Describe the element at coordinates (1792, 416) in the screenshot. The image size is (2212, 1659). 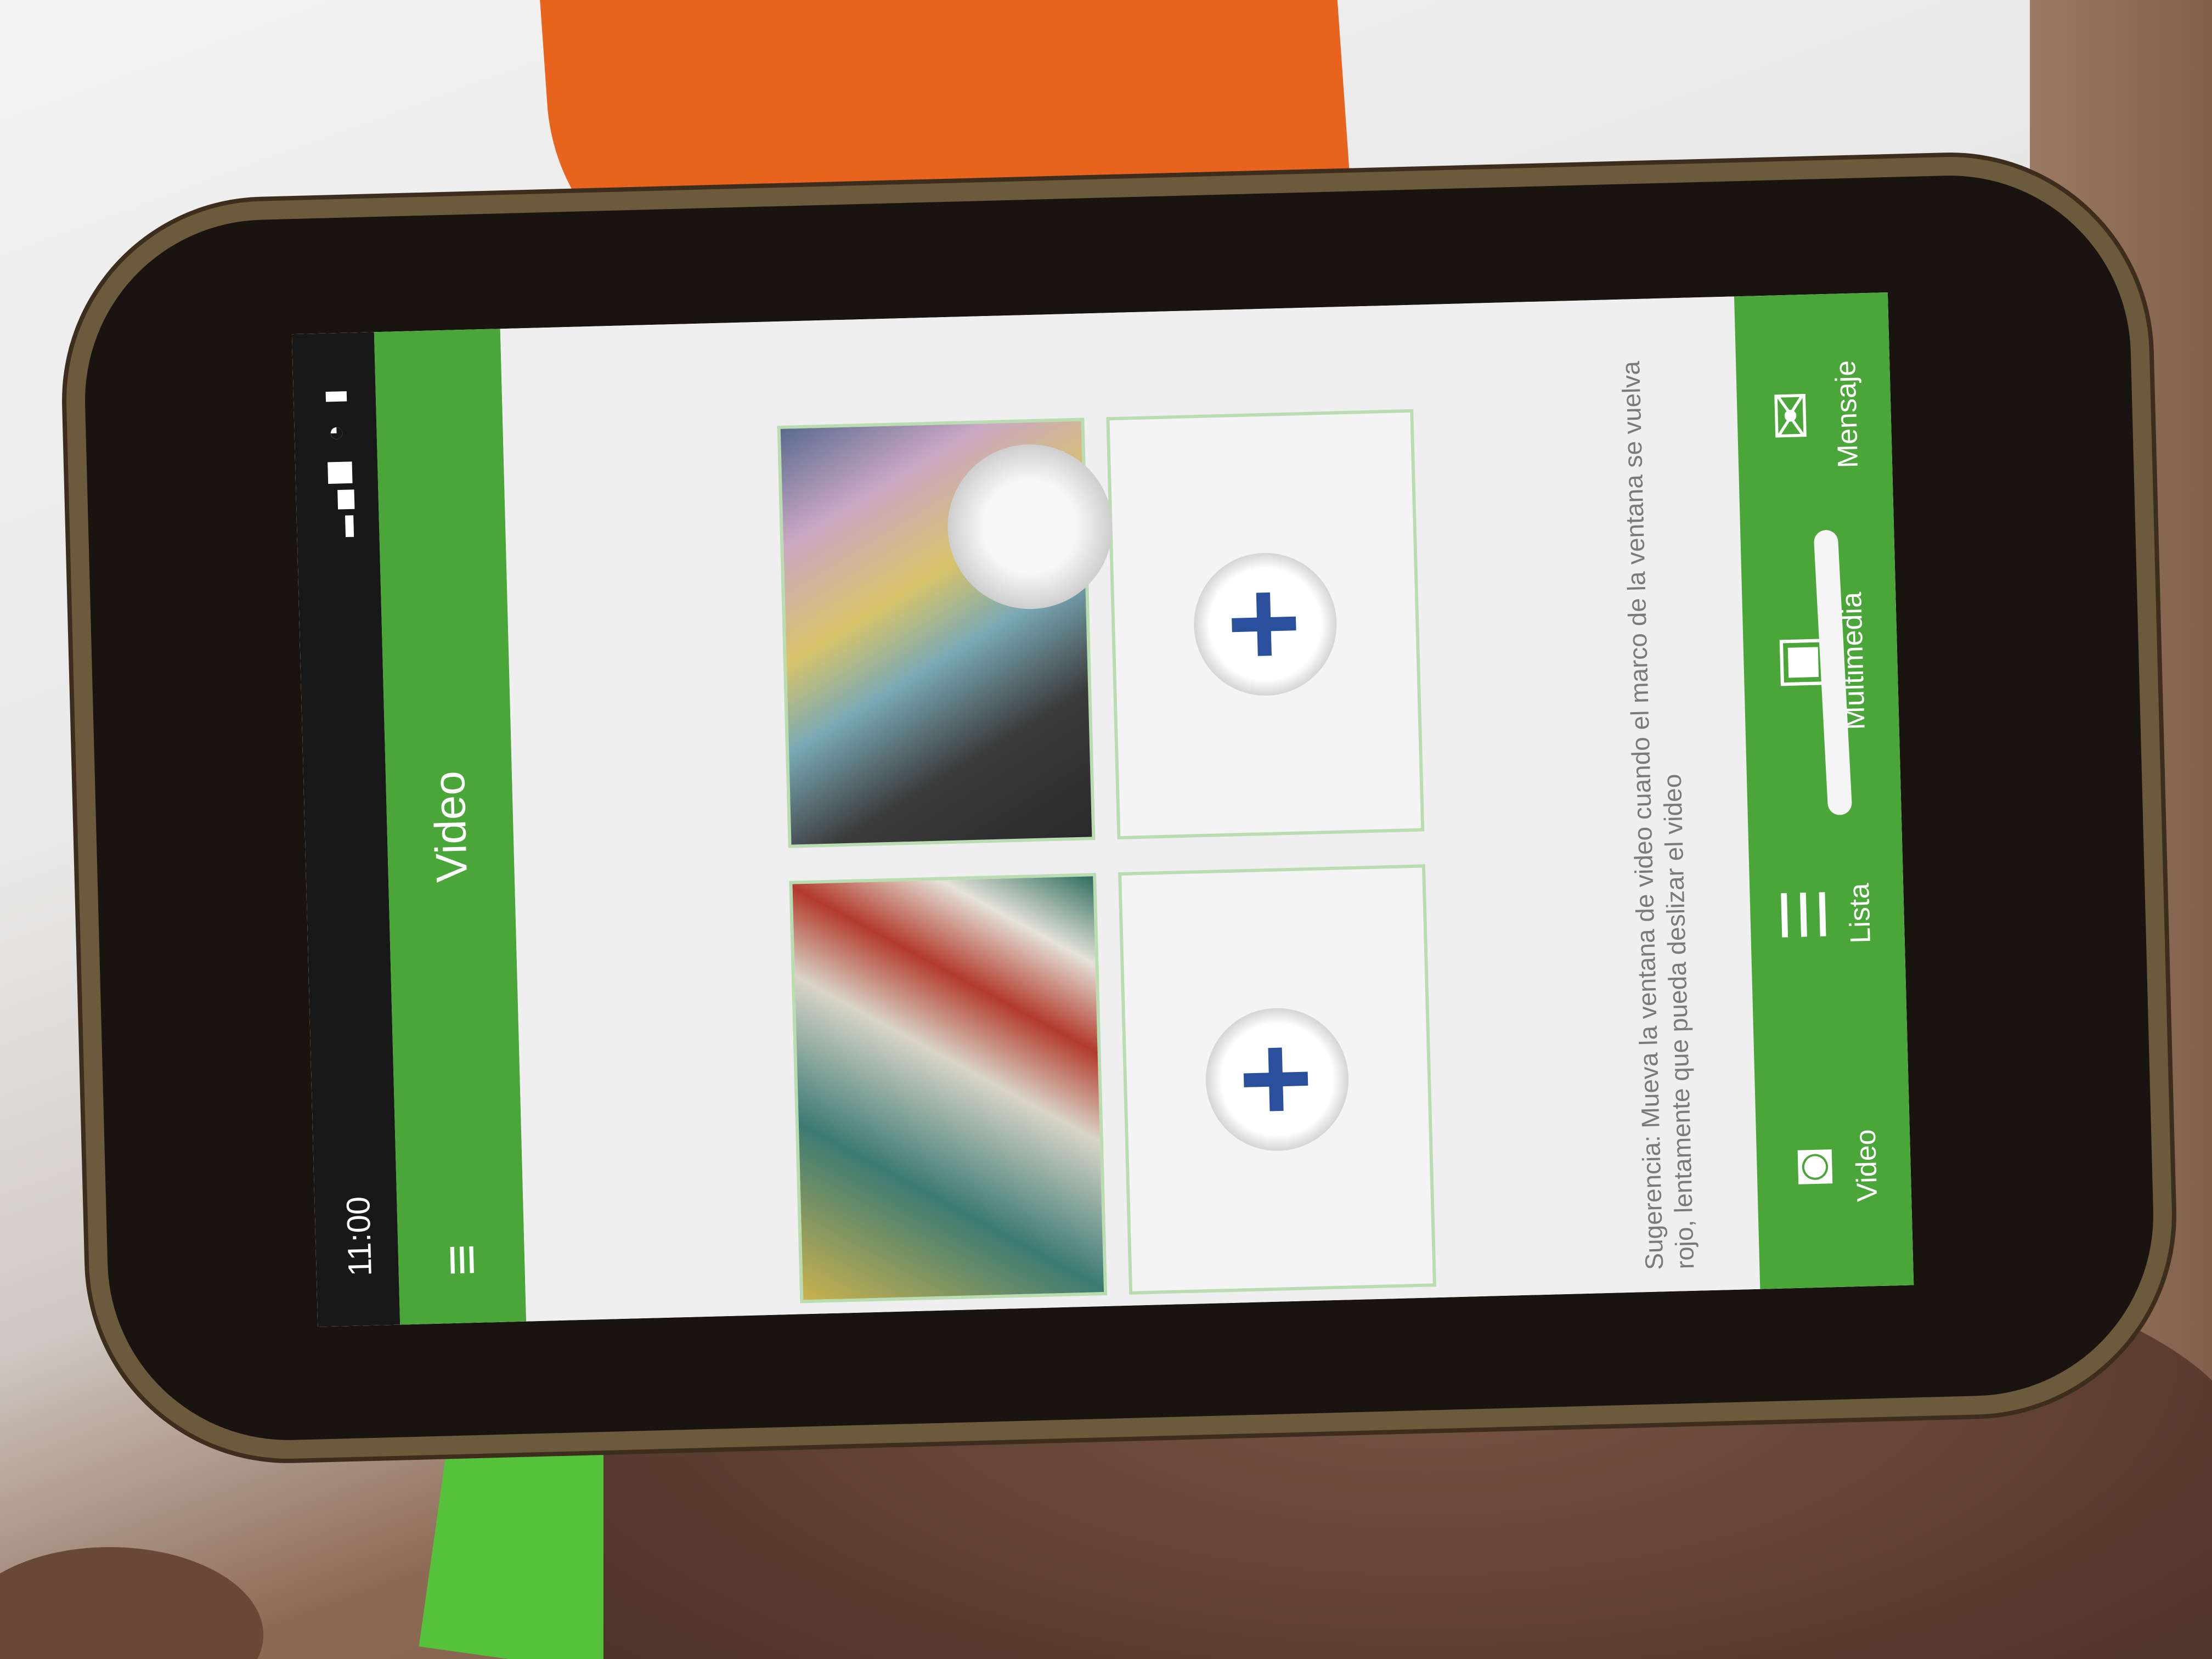
I see `chat-icon: ✉` at that location.